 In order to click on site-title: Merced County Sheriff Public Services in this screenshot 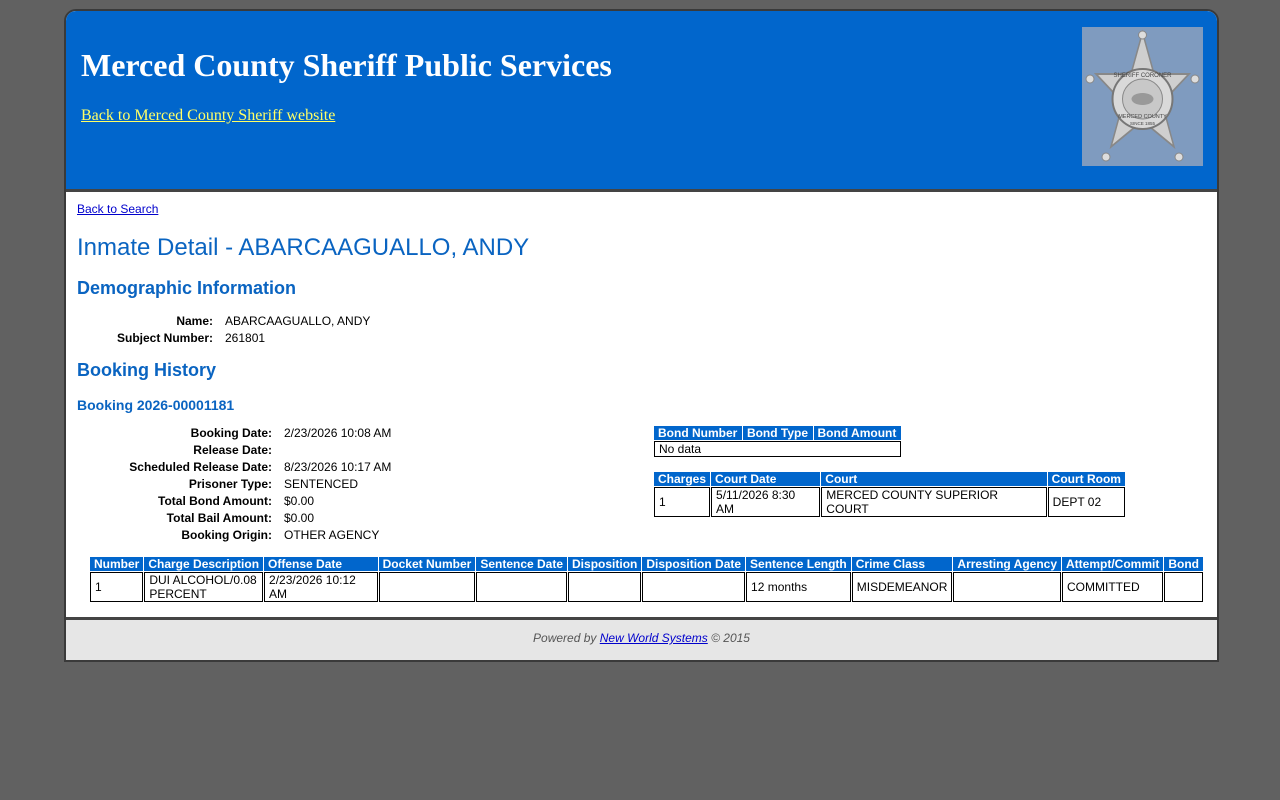, I will do `click(346, 65)`.